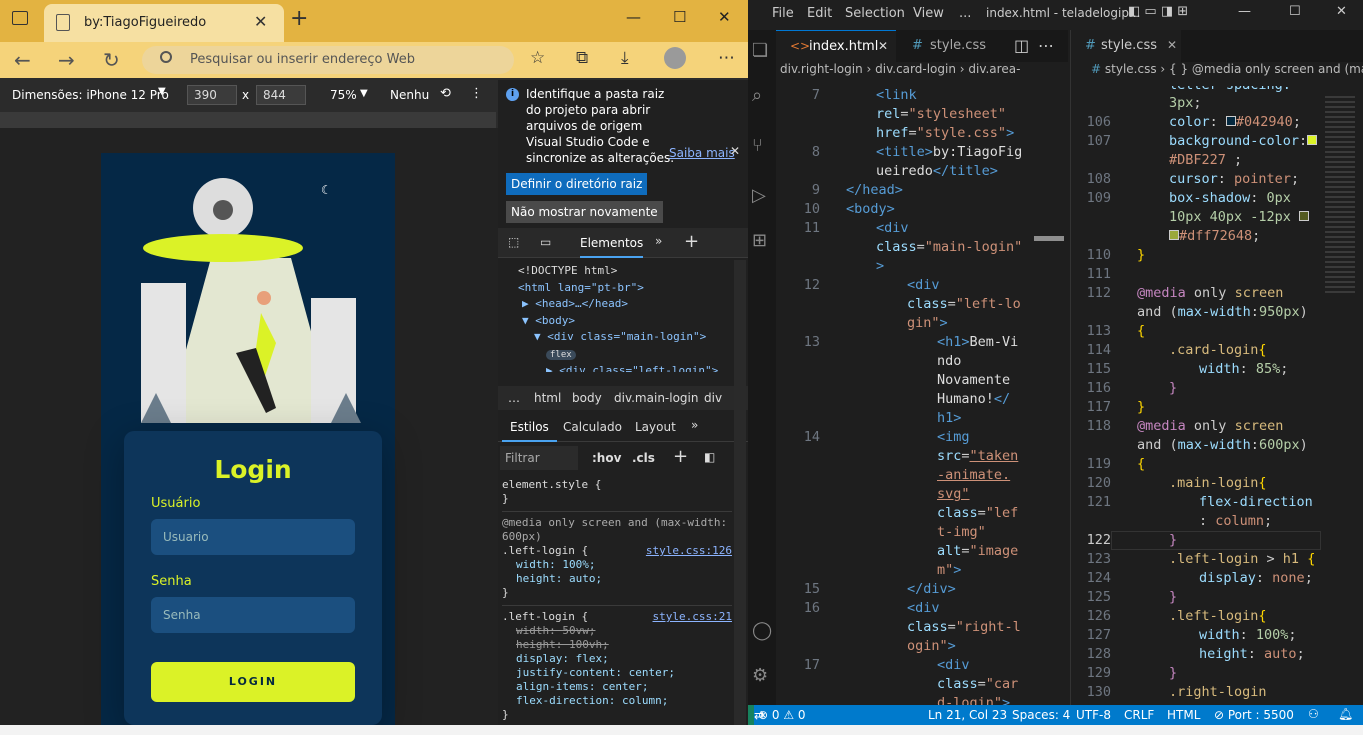  Describe the element at coordinates (994, 69) in the screenshot. I see `breadcrumb-item: div.area-` at that location.